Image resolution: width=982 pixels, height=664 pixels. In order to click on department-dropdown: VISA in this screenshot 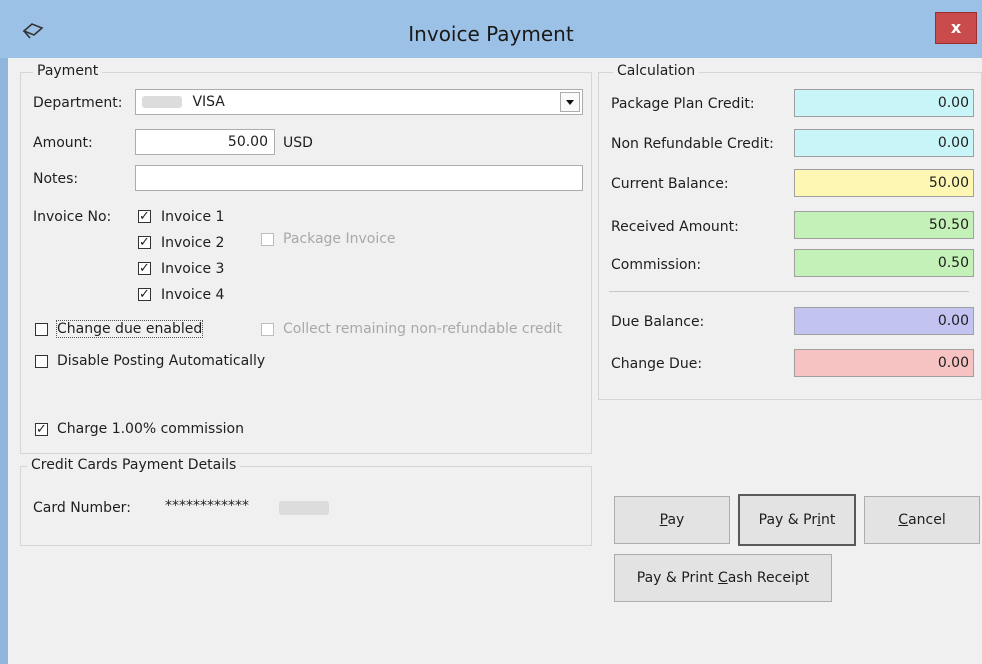, I will do `click(359, 102)`.